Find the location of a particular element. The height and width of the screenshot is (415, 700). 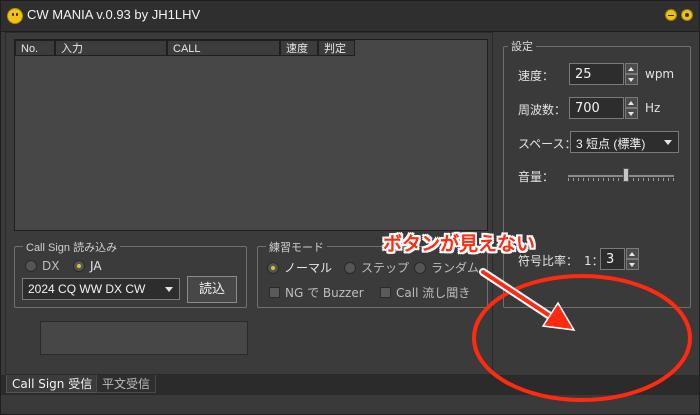

ratio-input: 3 is located at coordinates (612, 259).